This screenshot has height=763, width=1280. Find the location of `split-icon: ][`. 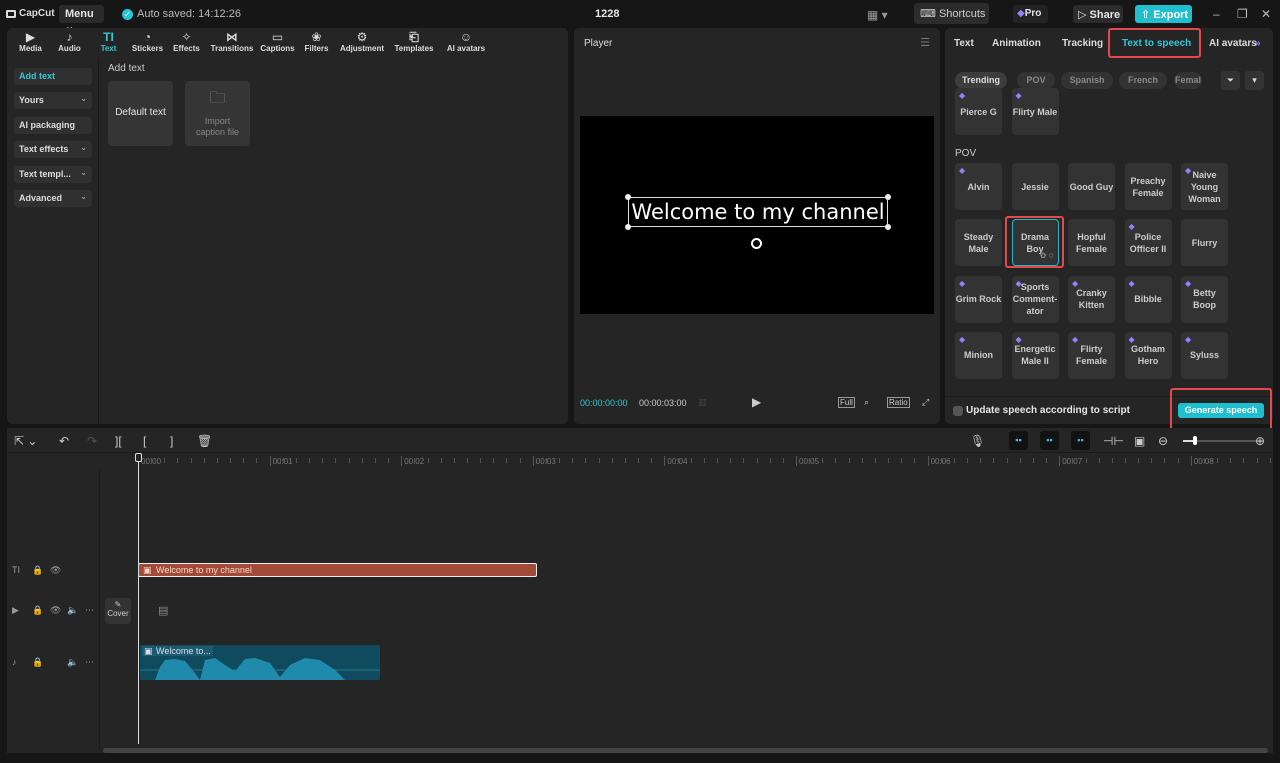

split-icon: ][ is located at coordinates (118, 441).